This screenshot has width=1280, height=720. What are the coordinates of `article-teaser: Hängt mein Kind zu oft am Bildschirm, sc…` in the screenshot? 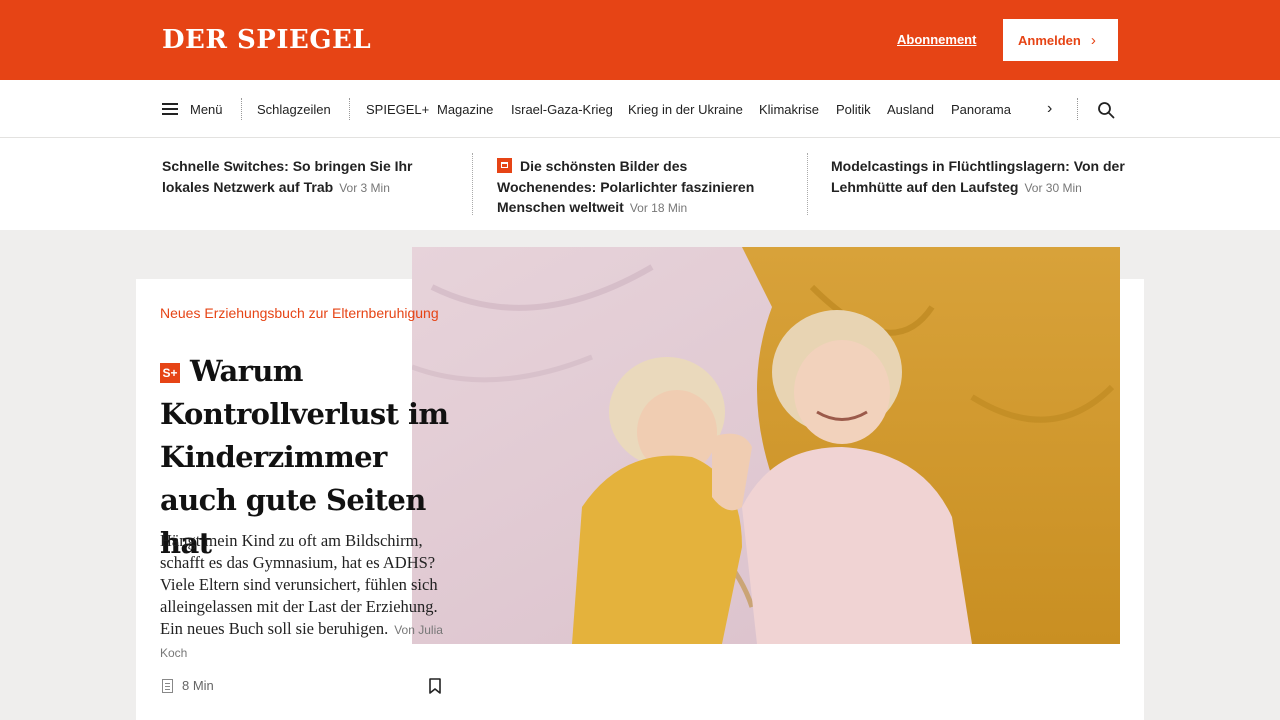 It's located at (307, 597).